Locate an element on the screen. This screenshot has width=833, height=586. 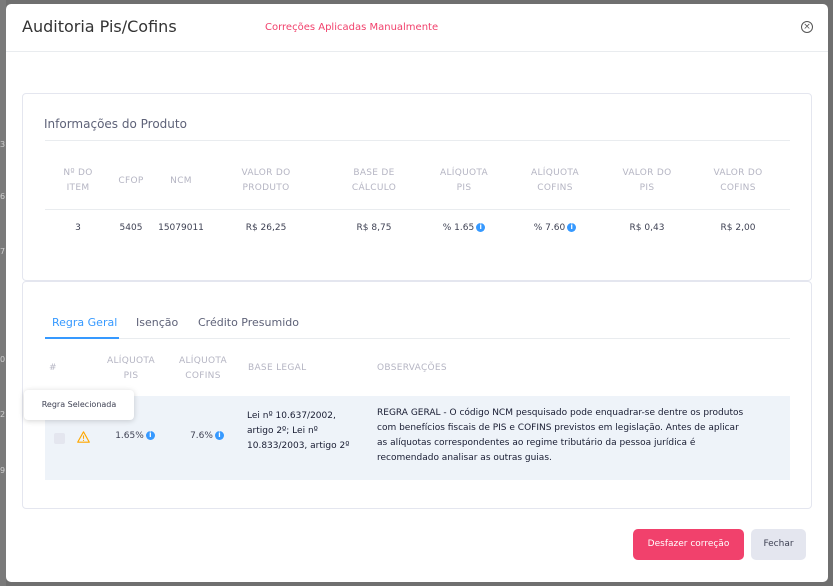
cell-ncm: 15079011 is located at coordinates (181, 228).